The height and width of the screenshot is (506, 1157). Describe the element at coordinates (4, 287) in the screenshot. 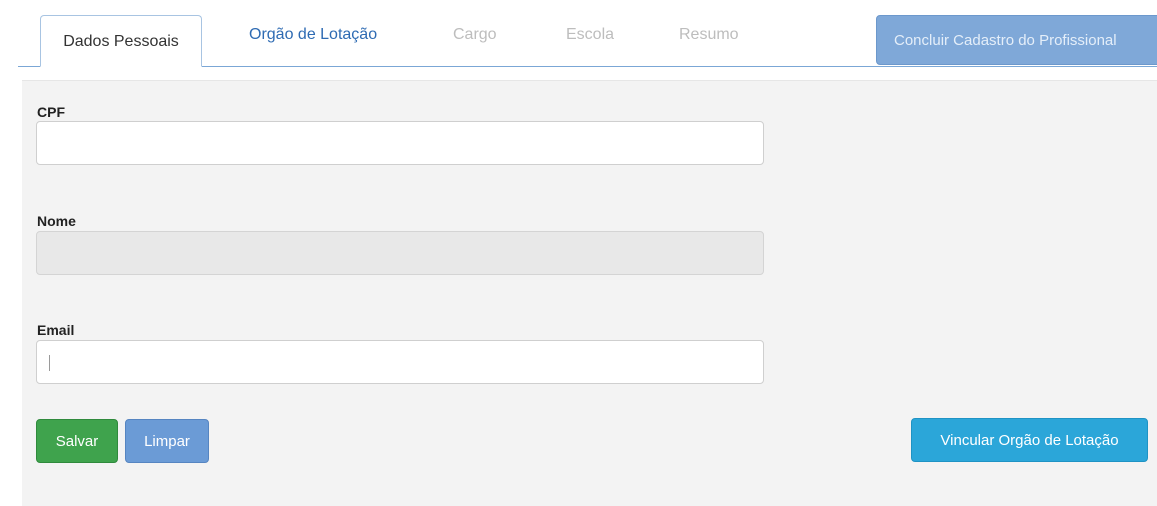

I see `left-margin` at that location.